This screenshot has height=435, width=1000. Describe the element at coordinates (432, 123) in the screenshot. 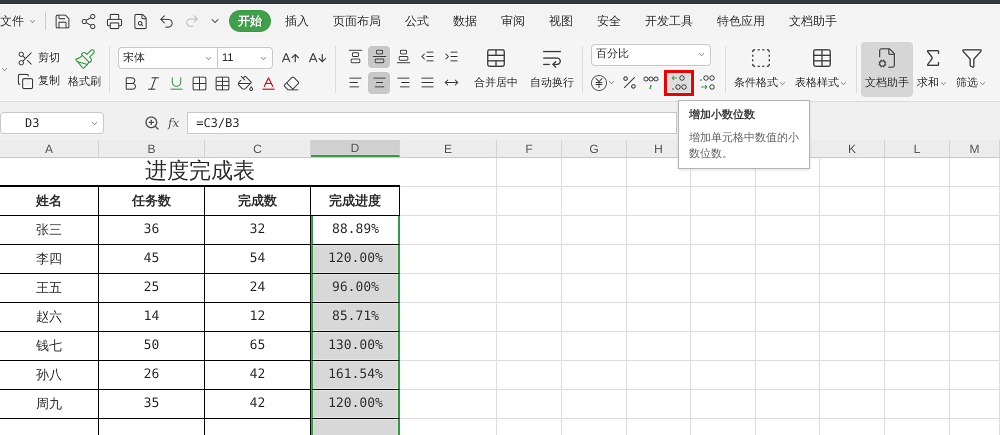

I see `formula-field: =C3/B3` at that location.